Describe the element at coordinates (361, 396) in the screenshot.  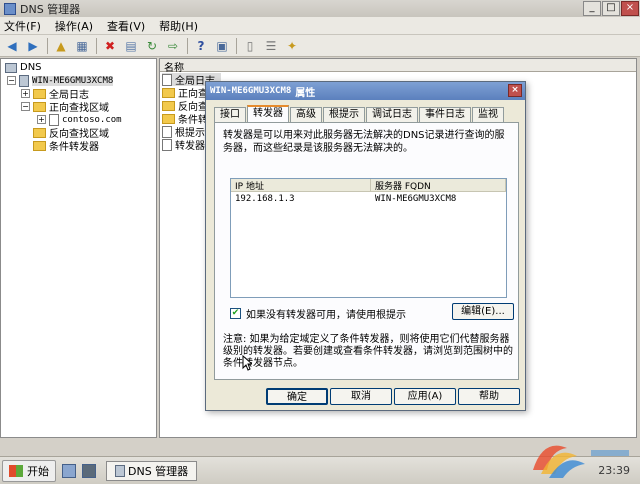
I see `cancel-button: 取消` at that location.